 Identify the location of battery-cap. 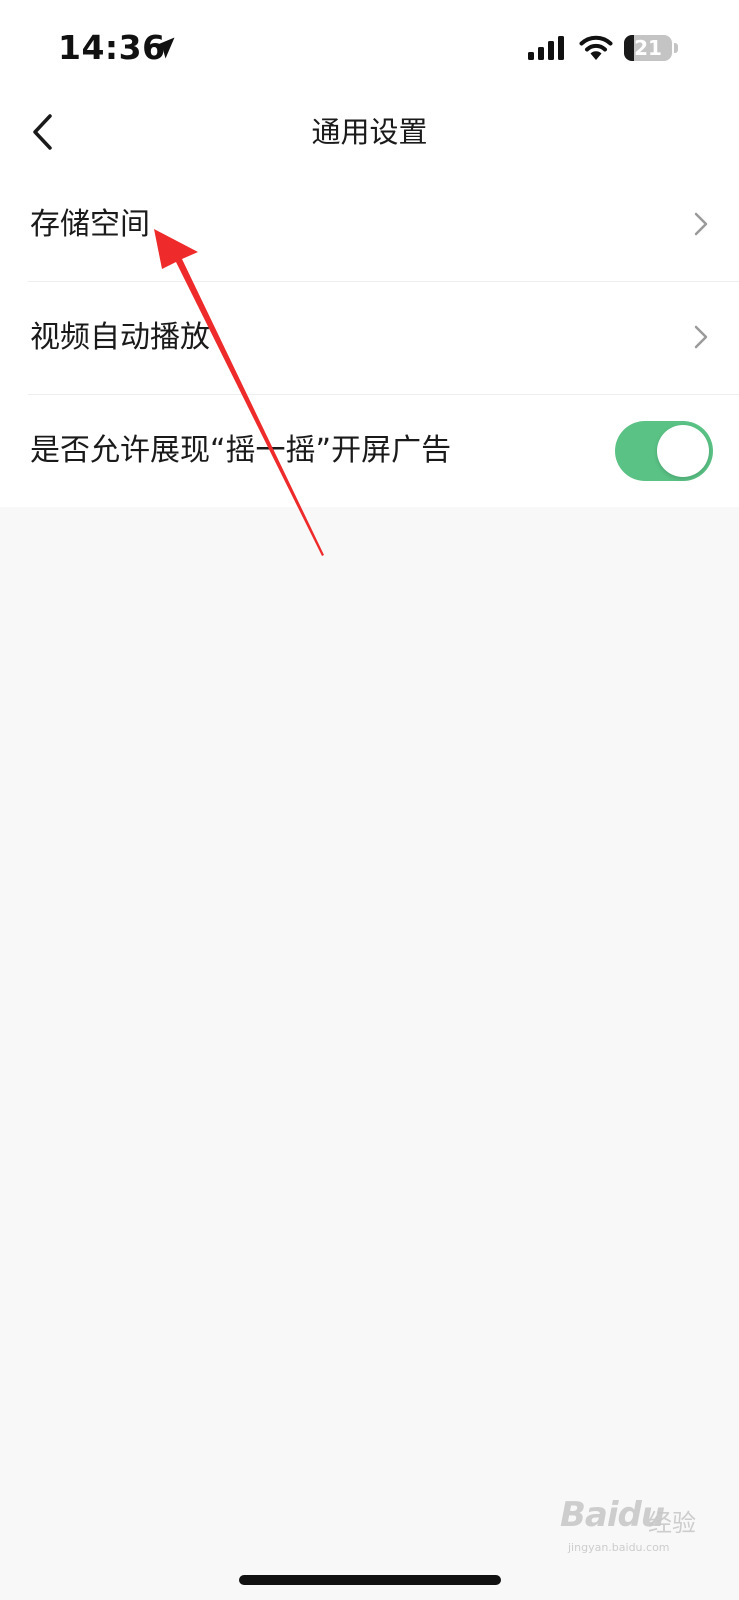
(676, 48).